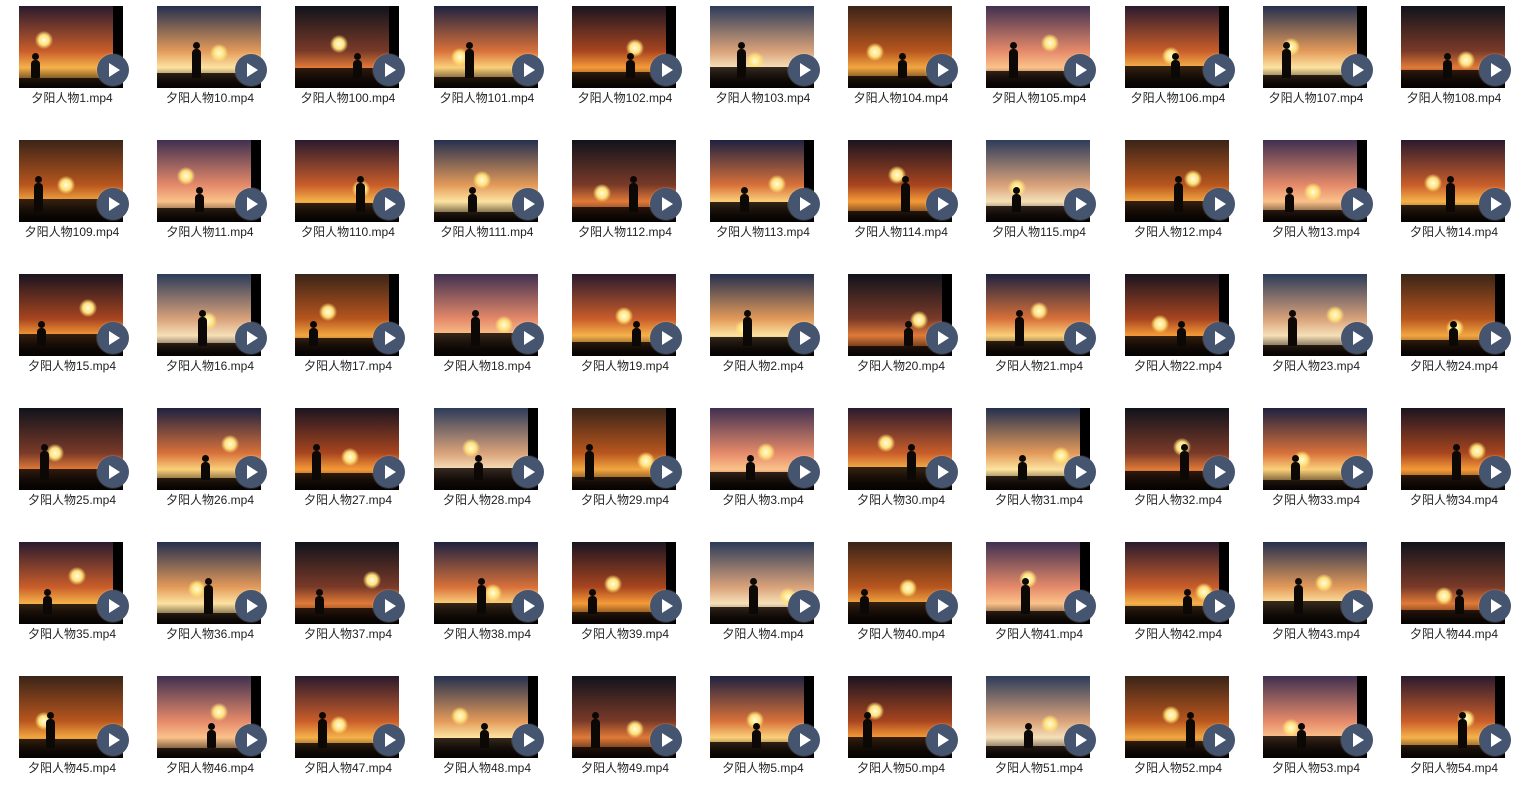 The height and width of the screenshot is (798, 1520). What do you see at coordinates (72, 198) in the screenshot?
I see `video-file-item: 夕阳人物109.mp4` at bounding box center [72, 198].